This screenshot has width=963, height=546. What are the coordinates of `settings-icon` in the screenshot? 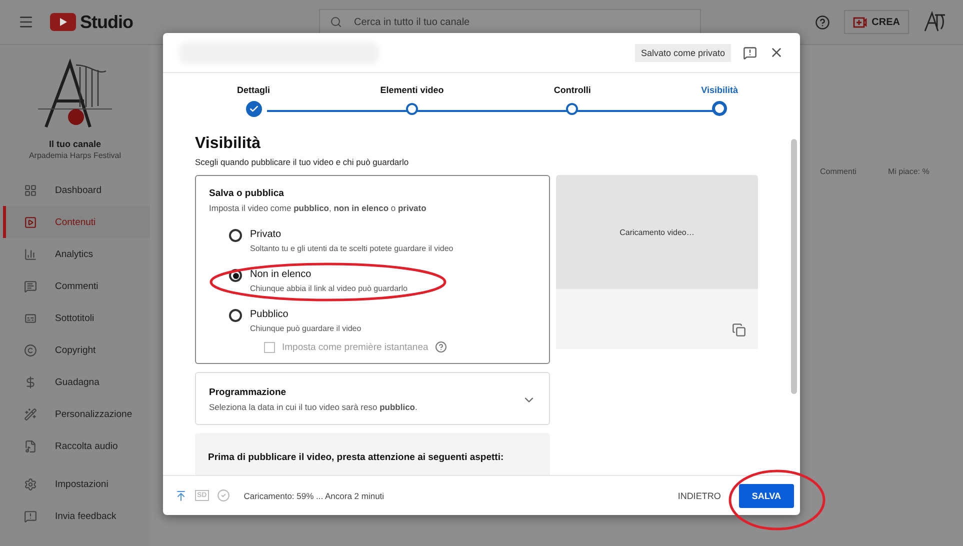 It's located at (30, 484).